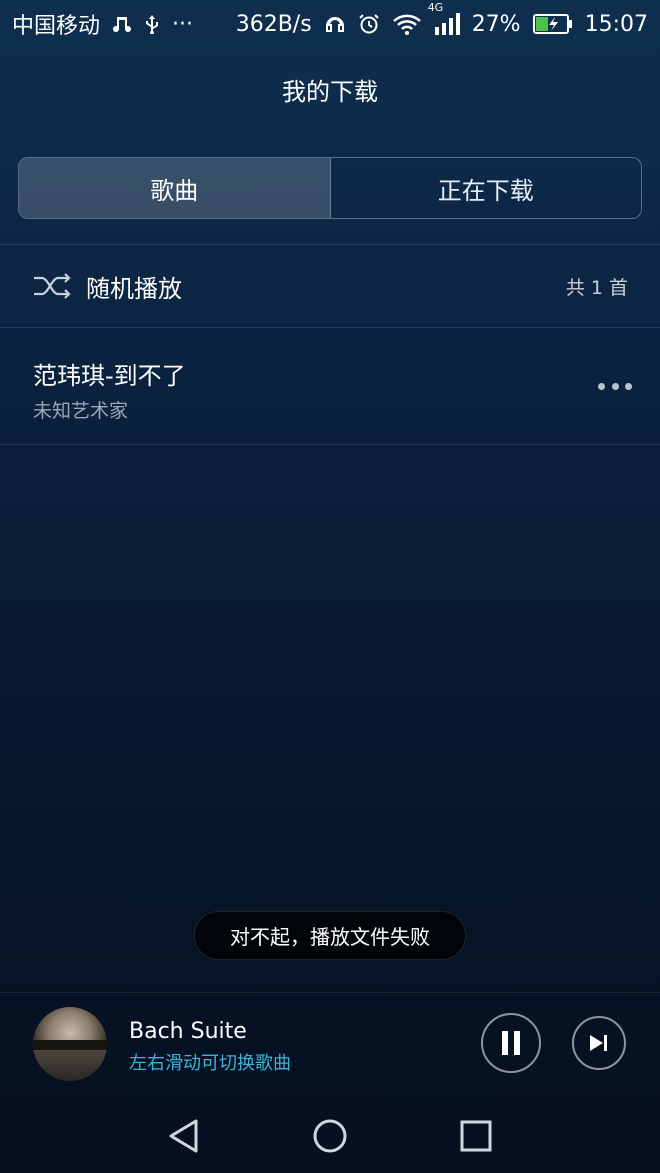 Image resolution: width=660 pixels, height=1173 pixels. Describe the element at coordinates (70, 1065) in the screenshot. I see `album-art-water` at that location.